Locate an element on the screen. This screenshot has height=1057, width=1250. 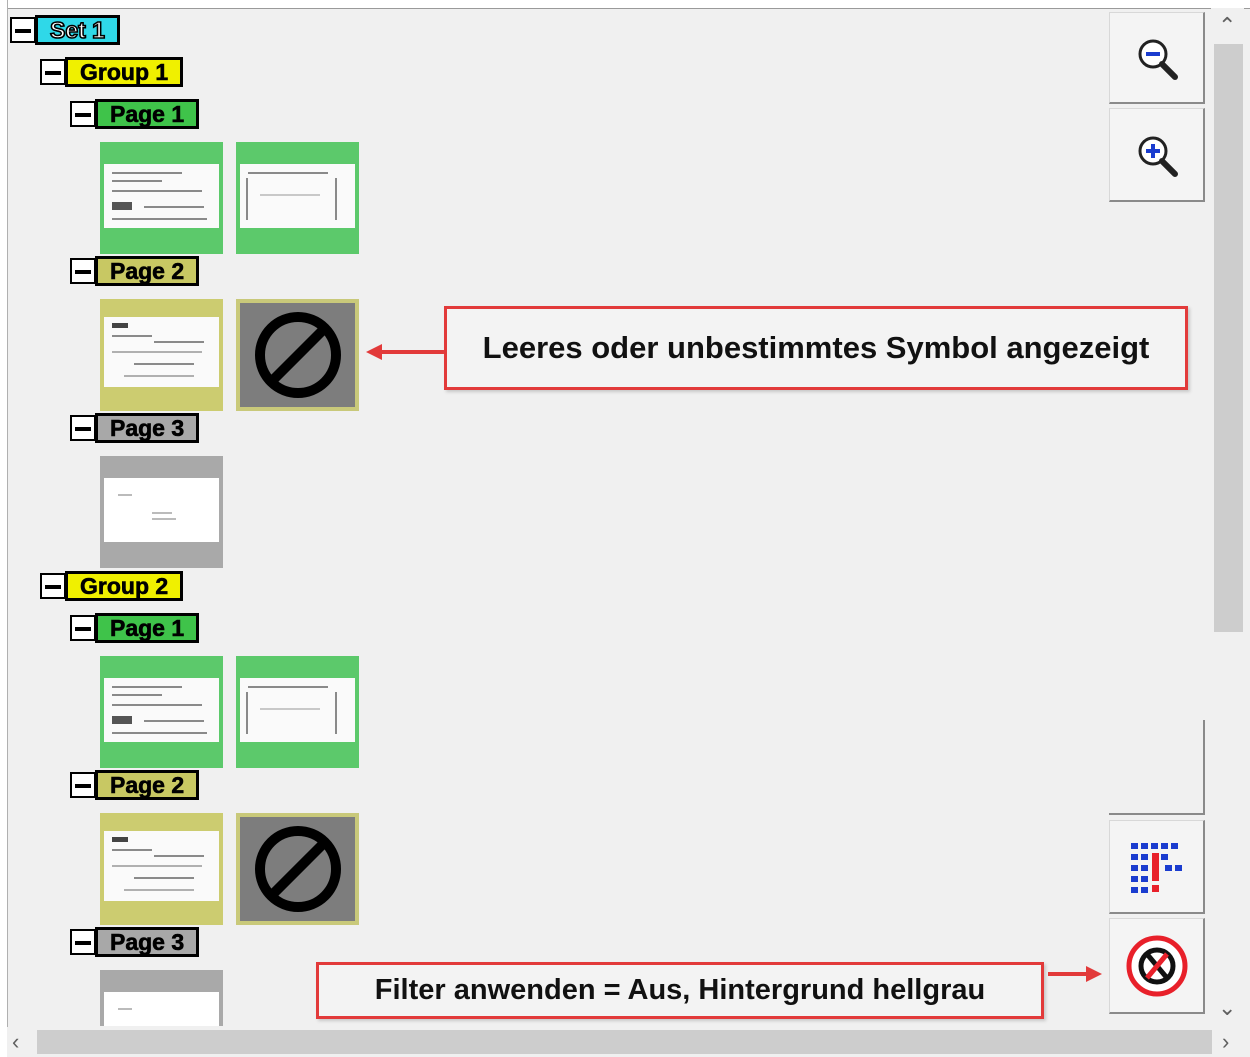
scroll-down-icon: ⌄ is located at coordinates (1227, 1008).